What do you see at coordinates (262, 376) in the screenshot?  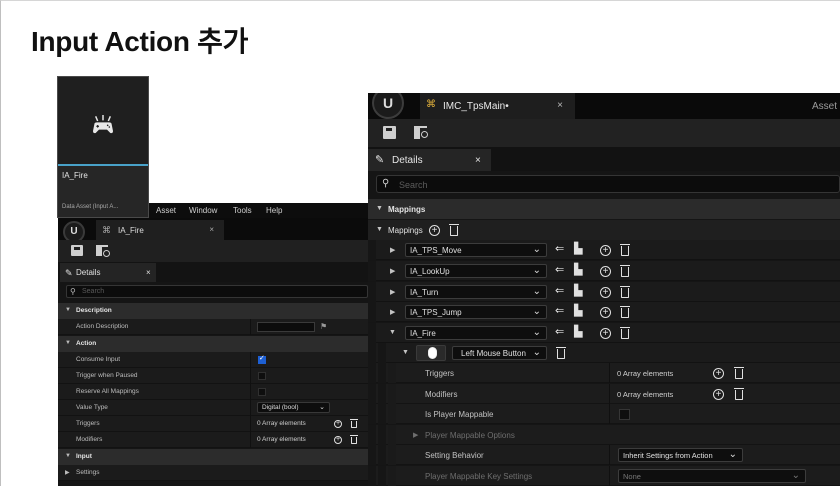 I see `trigger-when-paused-checkbox` at bounding box center [262, 376].